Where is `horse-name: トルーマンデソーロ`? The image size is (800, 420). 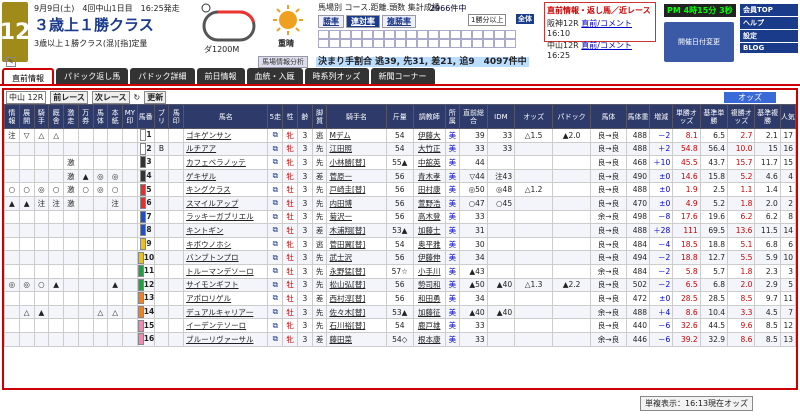 horse-name: トルーマンデソーロ is located at coordinates (226, 271).